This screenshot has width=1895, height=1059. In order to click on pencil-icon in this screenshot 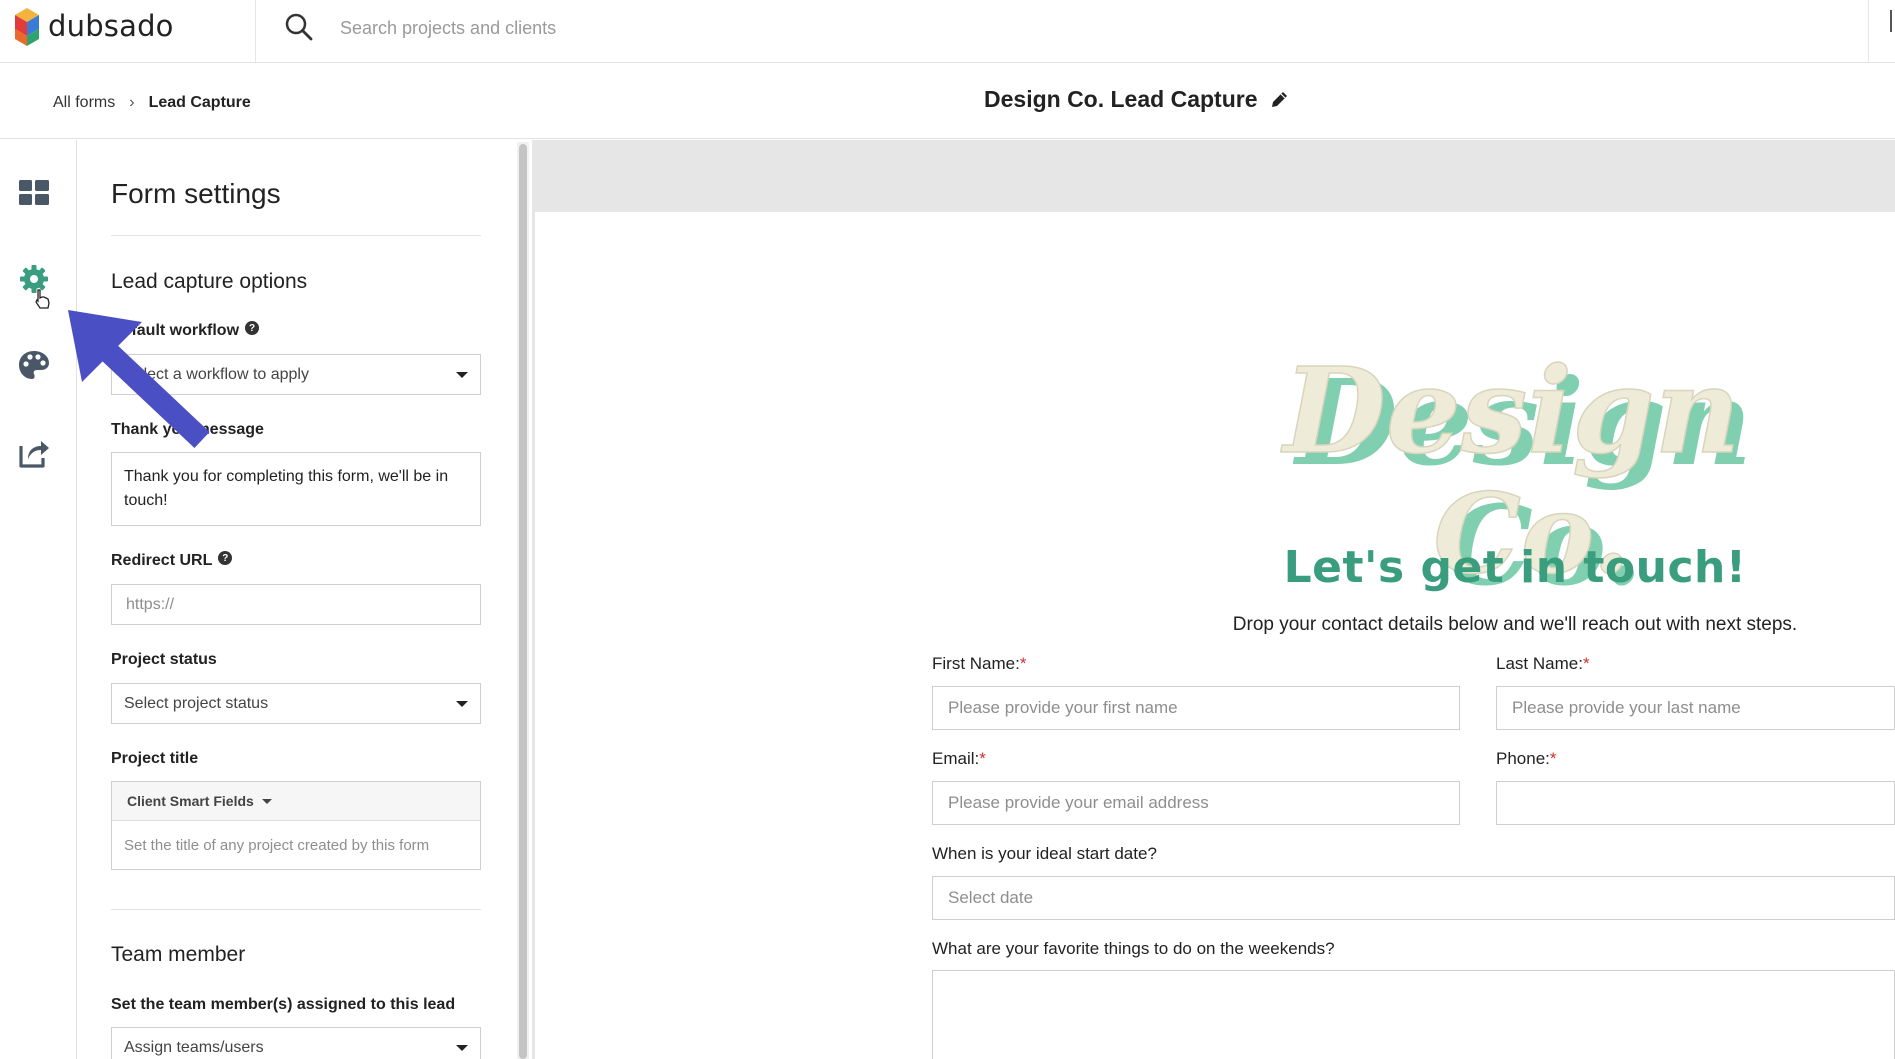, I will do `click(1279, 100)`.